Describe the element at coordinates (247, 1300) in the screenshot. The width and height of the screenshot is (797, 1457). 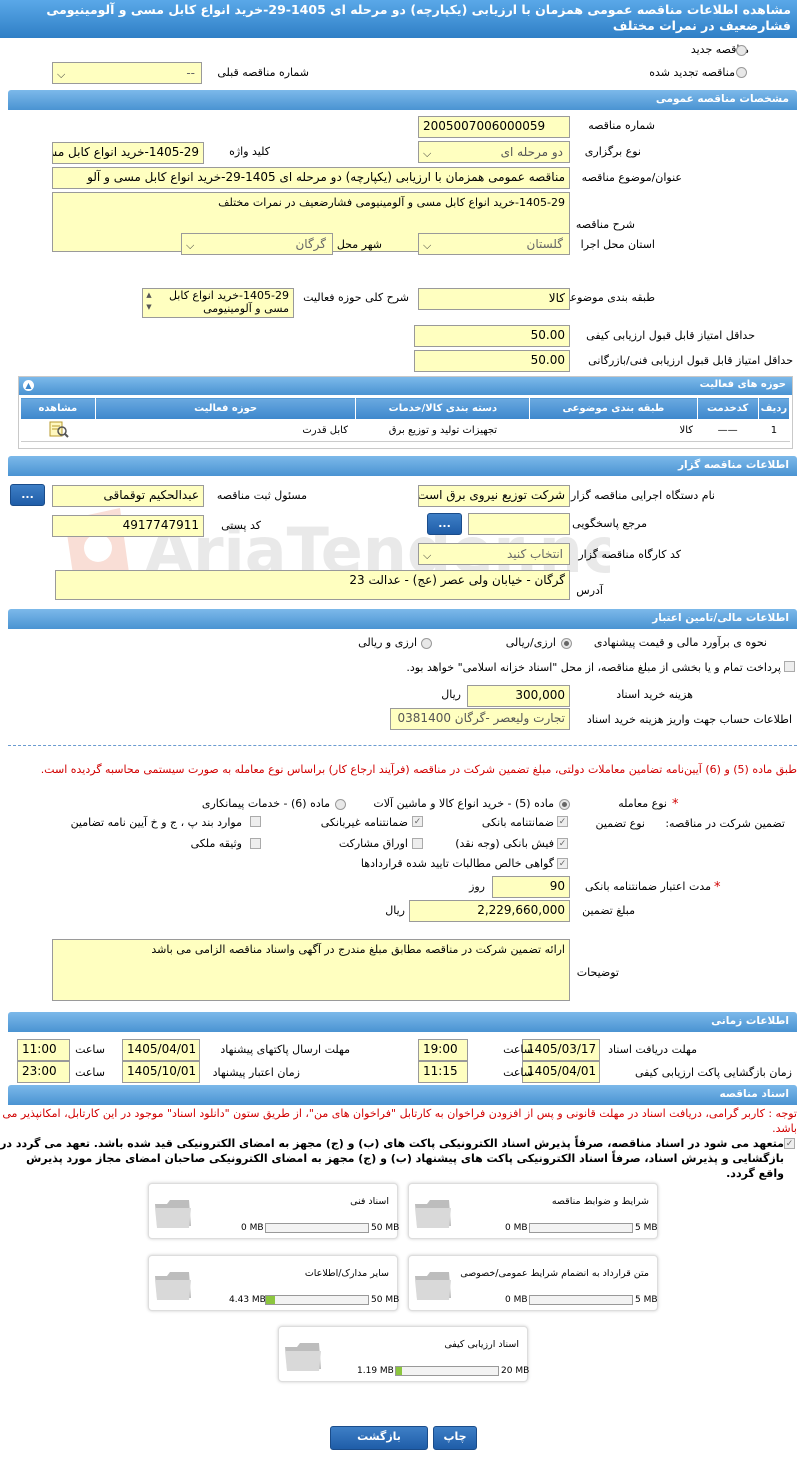
I see `document-size: 4.43 MB` at that location.